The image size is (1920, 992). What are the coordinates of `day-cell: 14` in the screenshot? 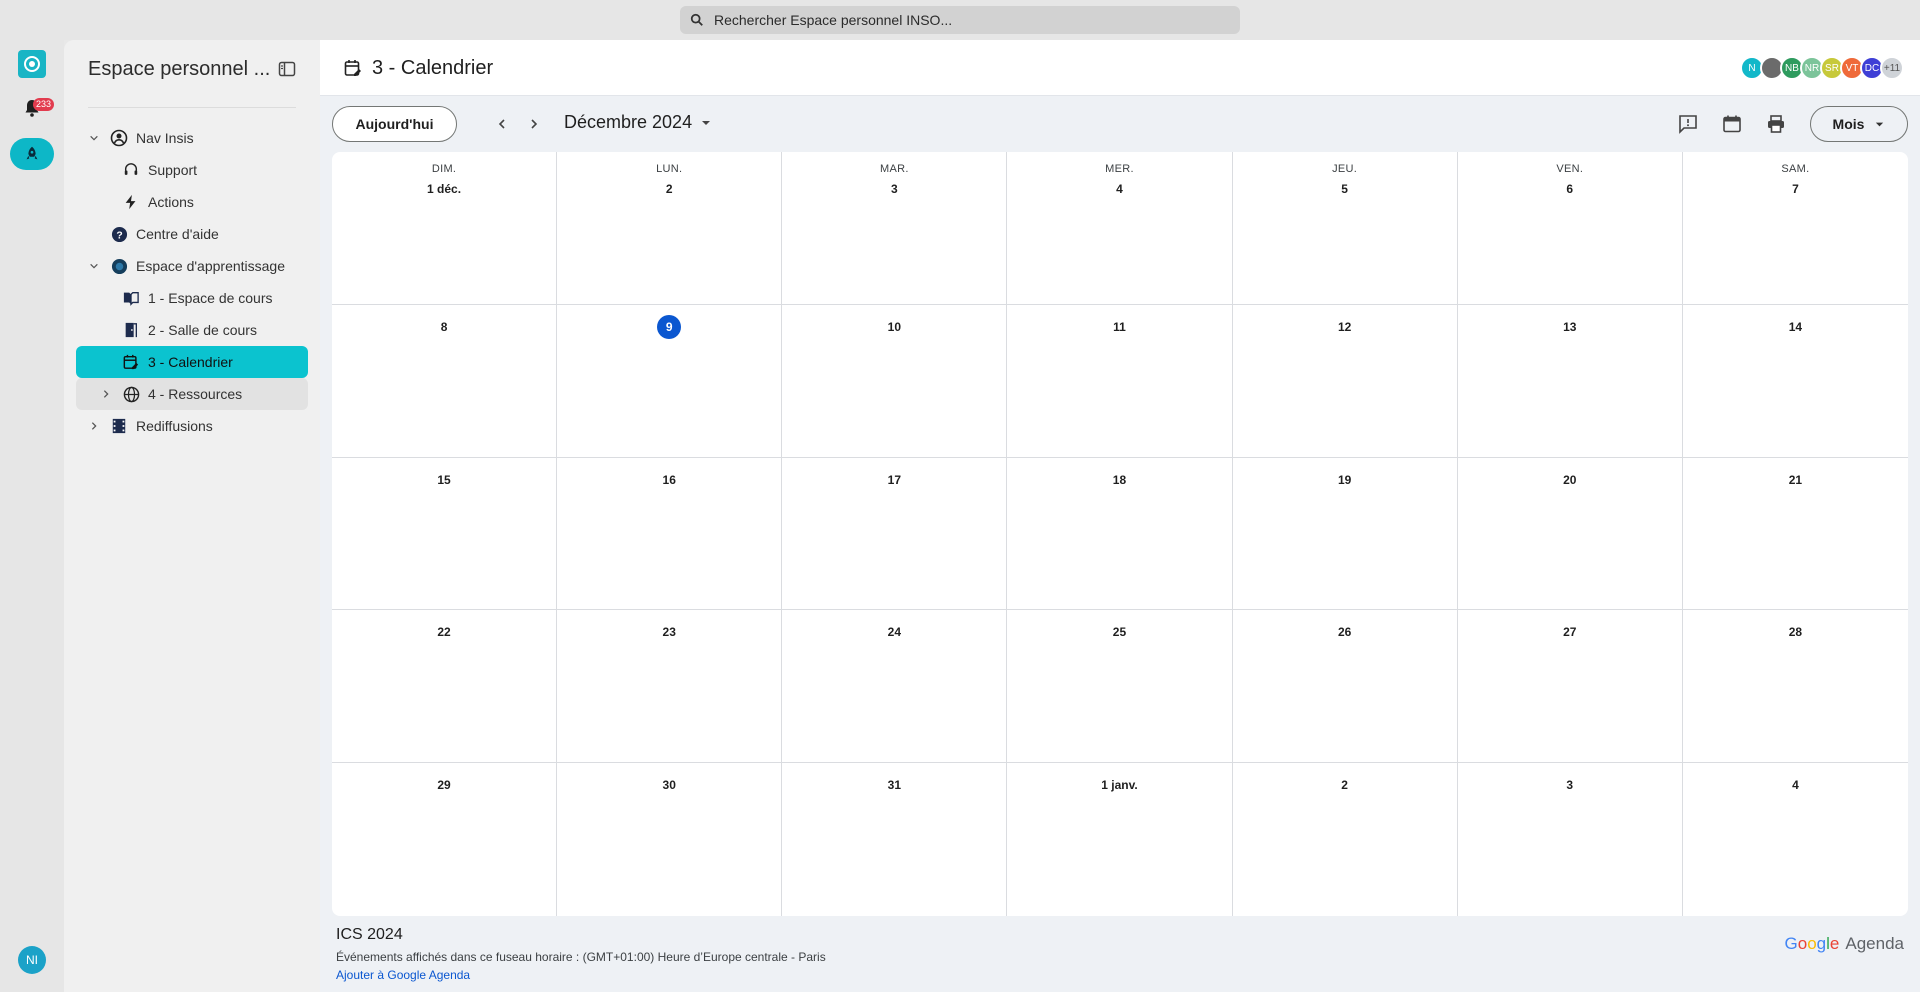 It's located at (1795, 381).